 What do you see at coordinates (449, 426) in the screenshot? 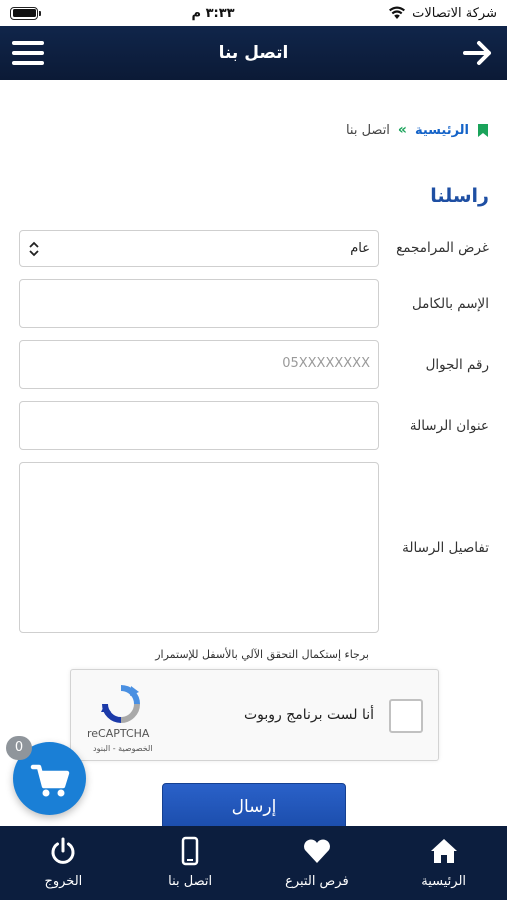
I see `subject-label: عنوان الرسالة` at bounding box center [449, 426].